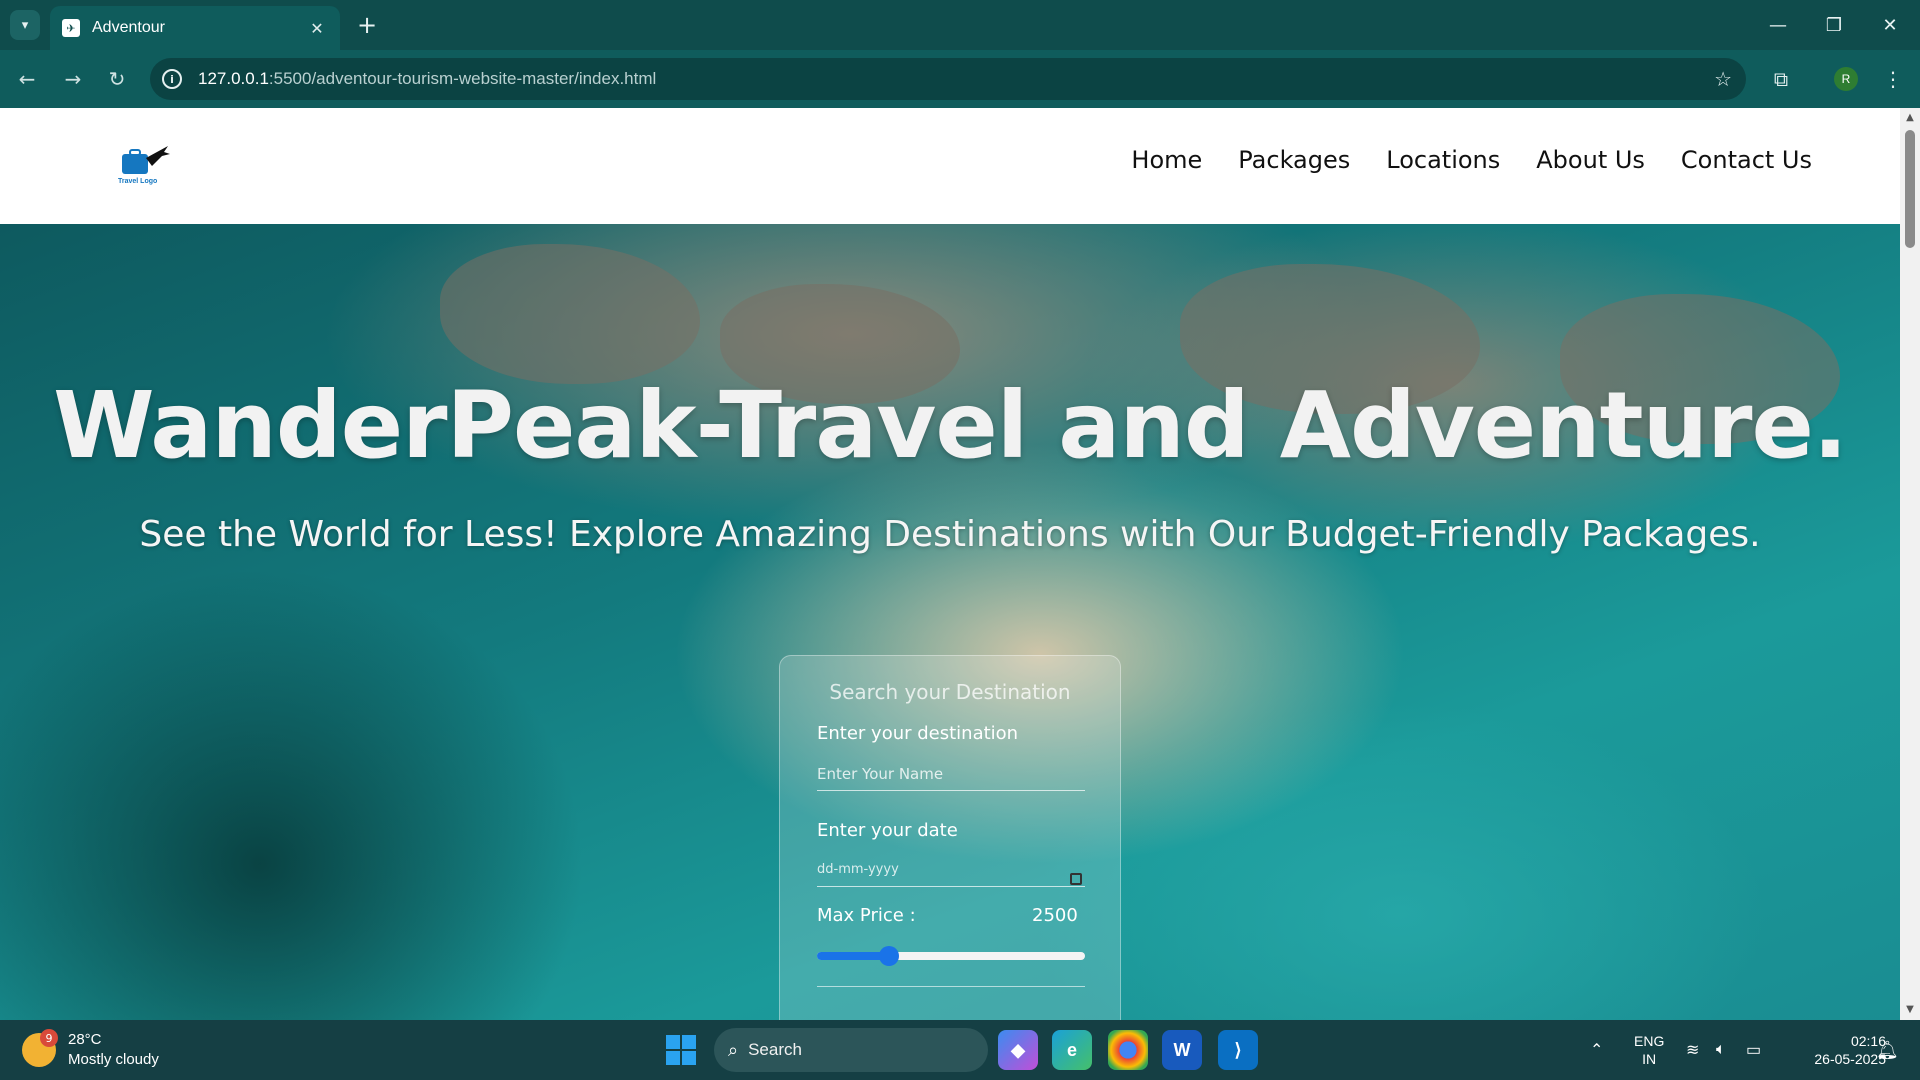 Image resolution: width=1920 pixels, height=1080 pixels. I want to click on max-price-label: Max Price :, so click(866, 915).